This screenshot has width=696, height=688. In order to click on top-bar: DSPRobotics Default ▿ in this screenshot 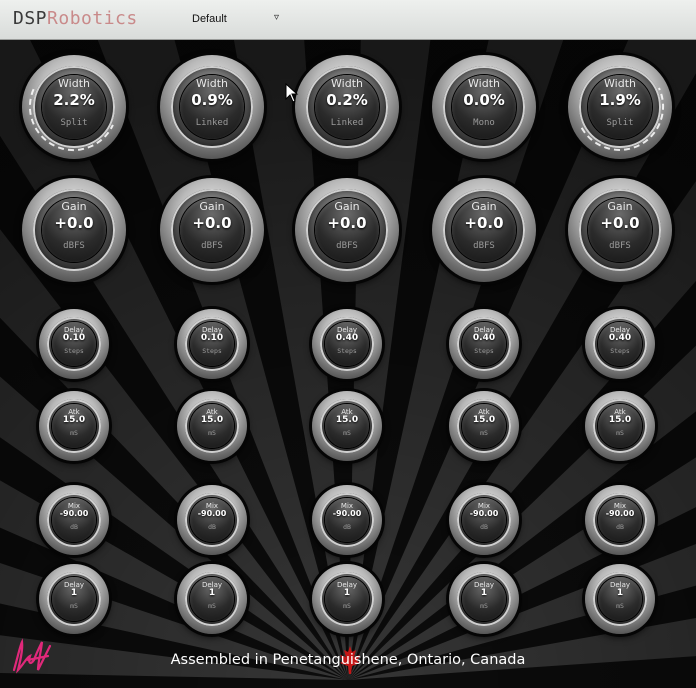, I will do `click(348, 20)`.